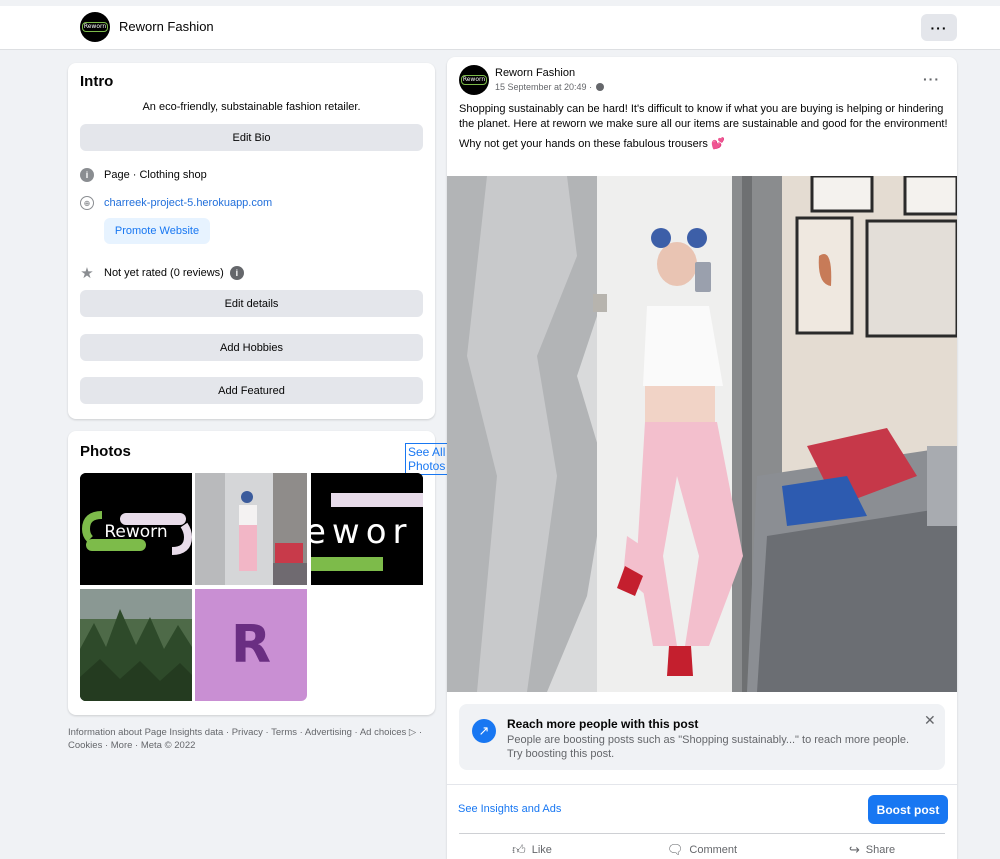 This screenshot has height=859, width=1000. Describe the element at coordinates (603, 724) in the screenshot. I see `boost-title: Reach more people with this post` at that location.